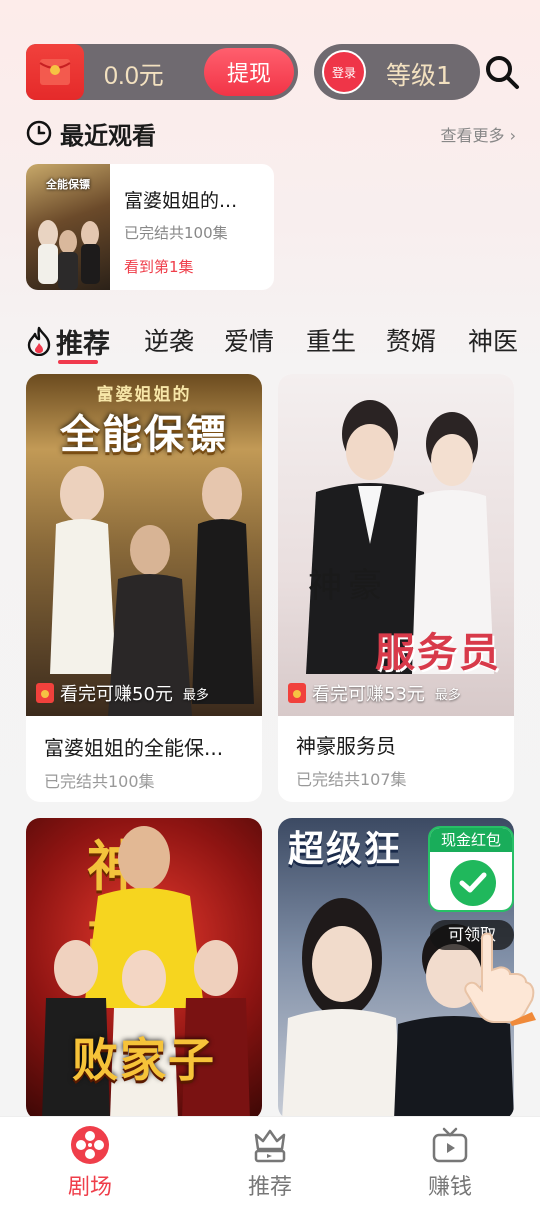 The image size is (540, 1206). What do you see at coordinates (351, 779) in the screenshot?
I see `drama-episodes: 已完结共107集` at bounding box center [351, 779].